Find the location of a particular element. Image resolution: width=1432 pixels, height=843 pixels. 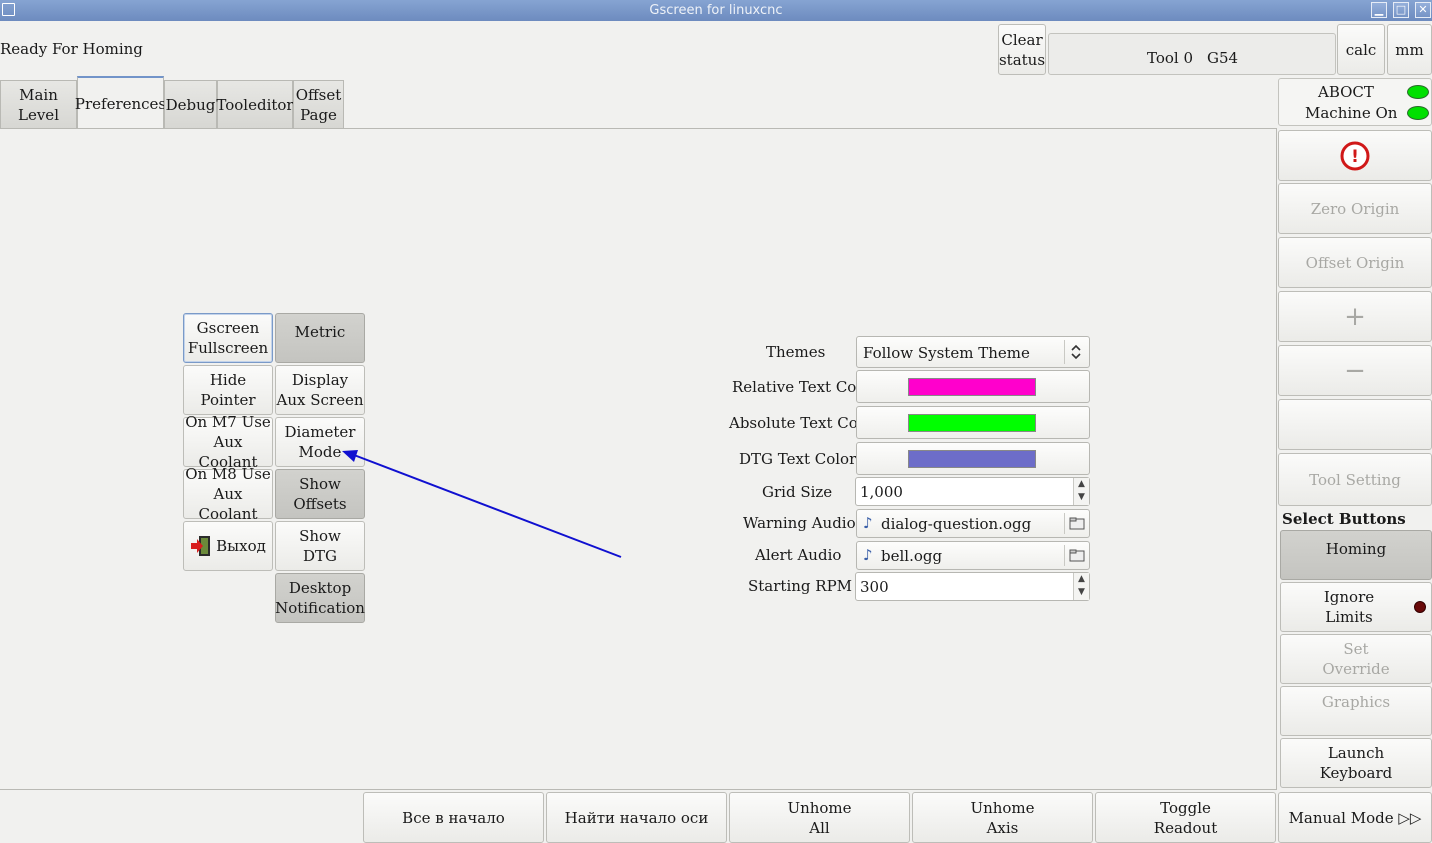

relative-color-swatch is located at coordinates (972, 387).